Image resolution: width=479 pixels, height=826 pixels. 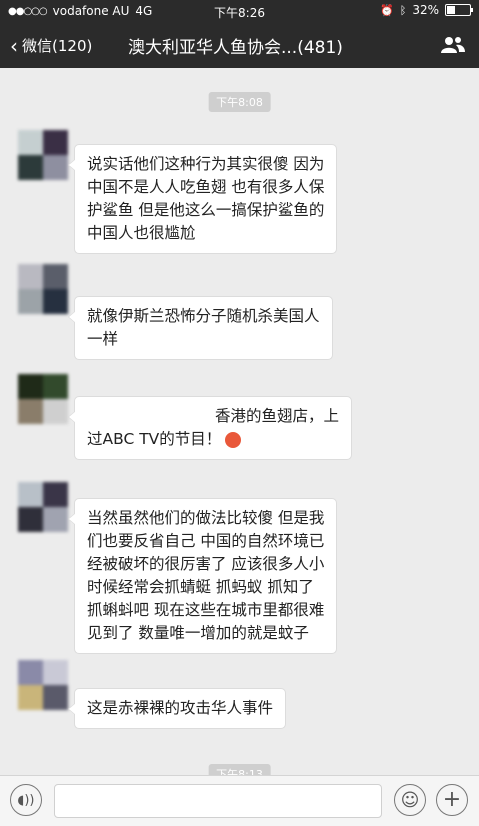 I want to click on input-bar: ◖)) ☺ +, so click(x=239, y=800).